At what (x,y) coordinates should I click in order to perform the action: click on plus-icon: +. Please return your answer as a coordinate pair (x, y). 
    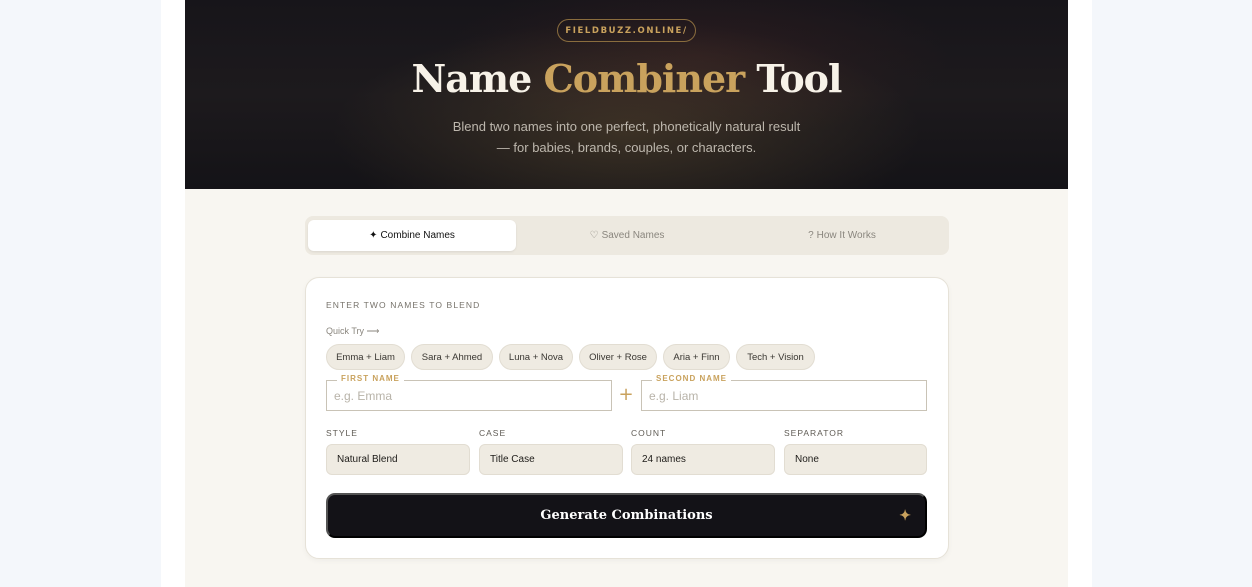
    Looking at the image, I should click on (626, 394).